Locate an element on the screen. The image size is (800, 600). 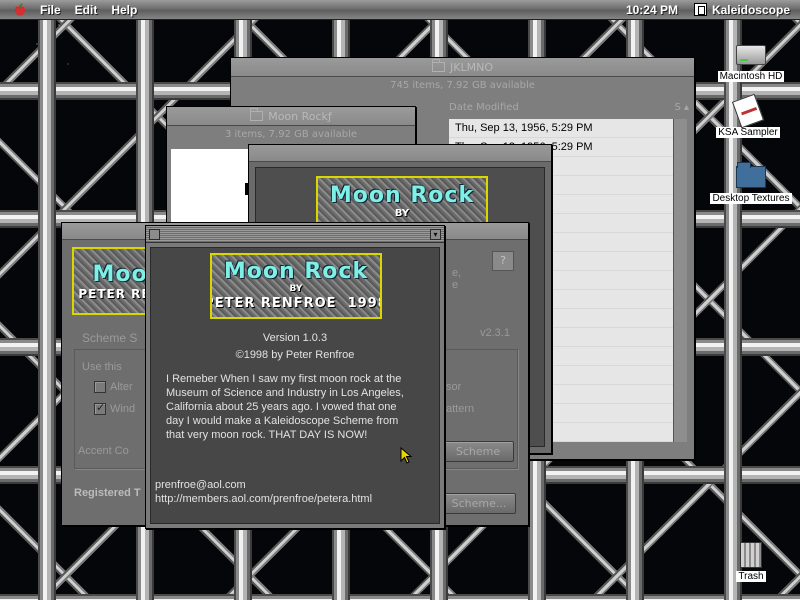
sort-direction-icon: S ▴ is located at coordinates (681, 110).